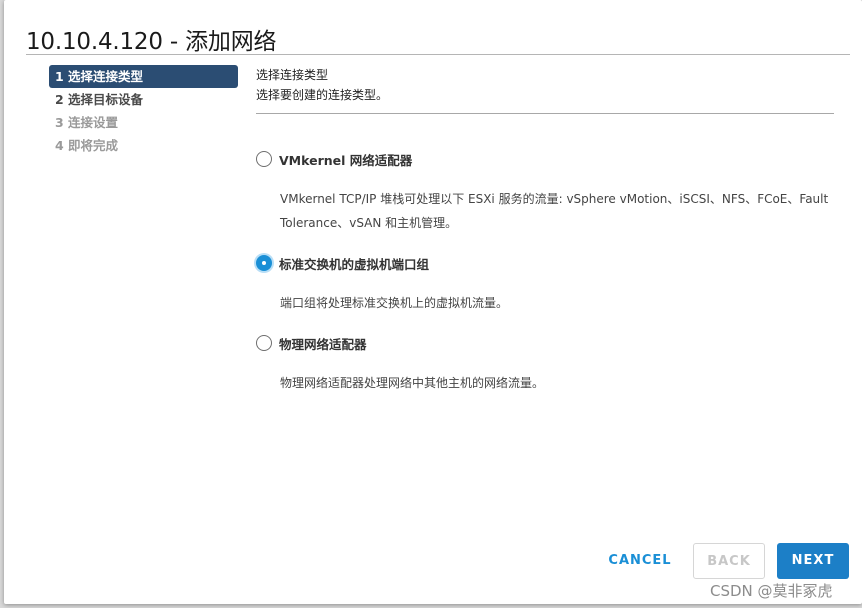 Image resolution: width=862 pixels, height=608 pixels. What do you see at coordinates (438, 54) in the screenshot?
I see `title-divider` at bounding box center [438, 54].